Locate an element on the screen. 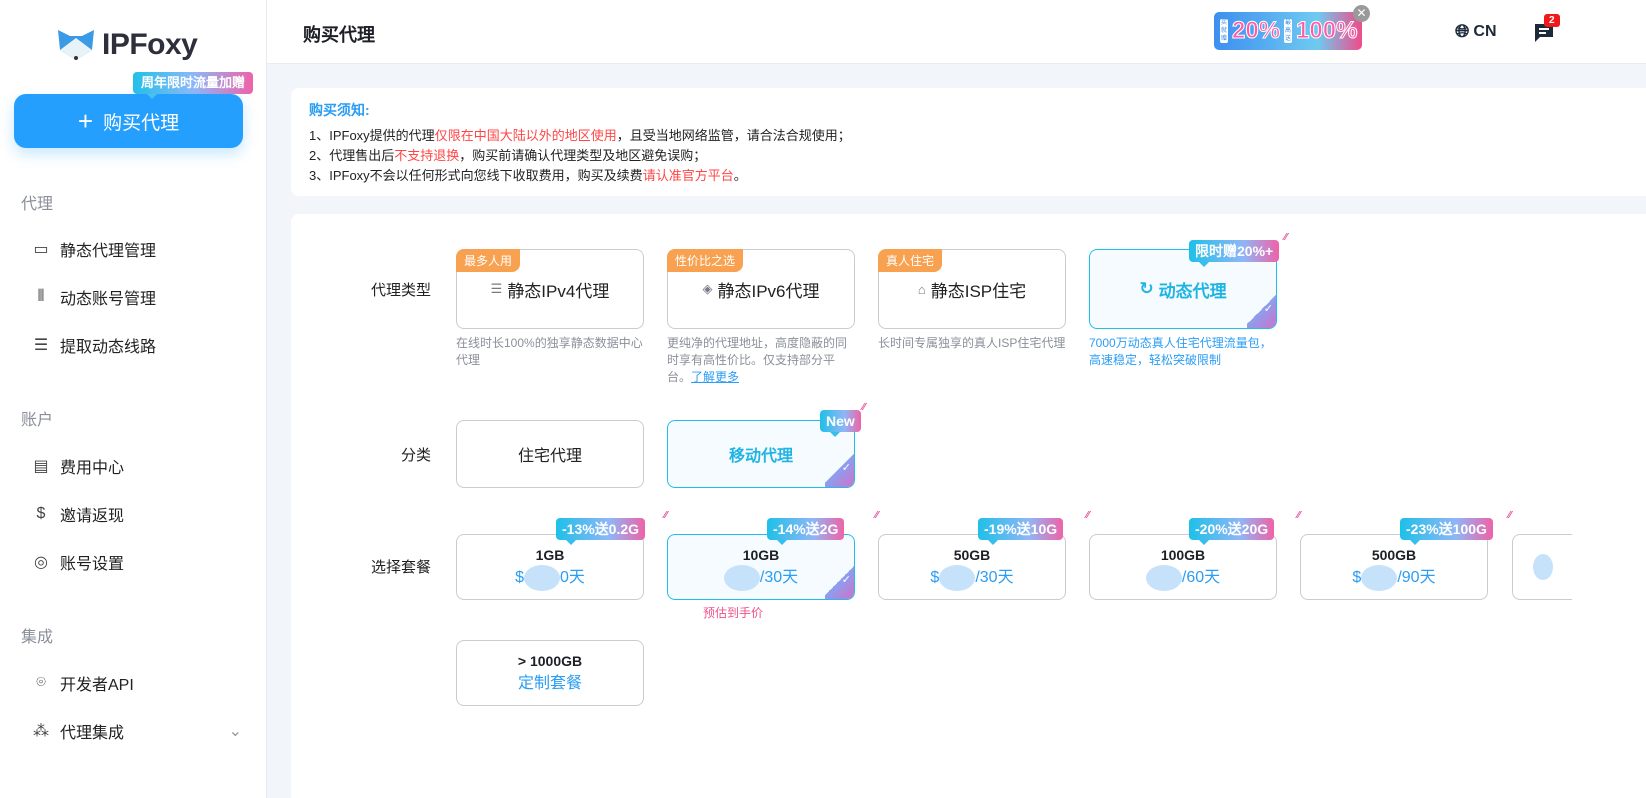 The height and width of the screenshot is (798, 1646). discount-tag: -19%送10G is located at coordinates (1021, 531).